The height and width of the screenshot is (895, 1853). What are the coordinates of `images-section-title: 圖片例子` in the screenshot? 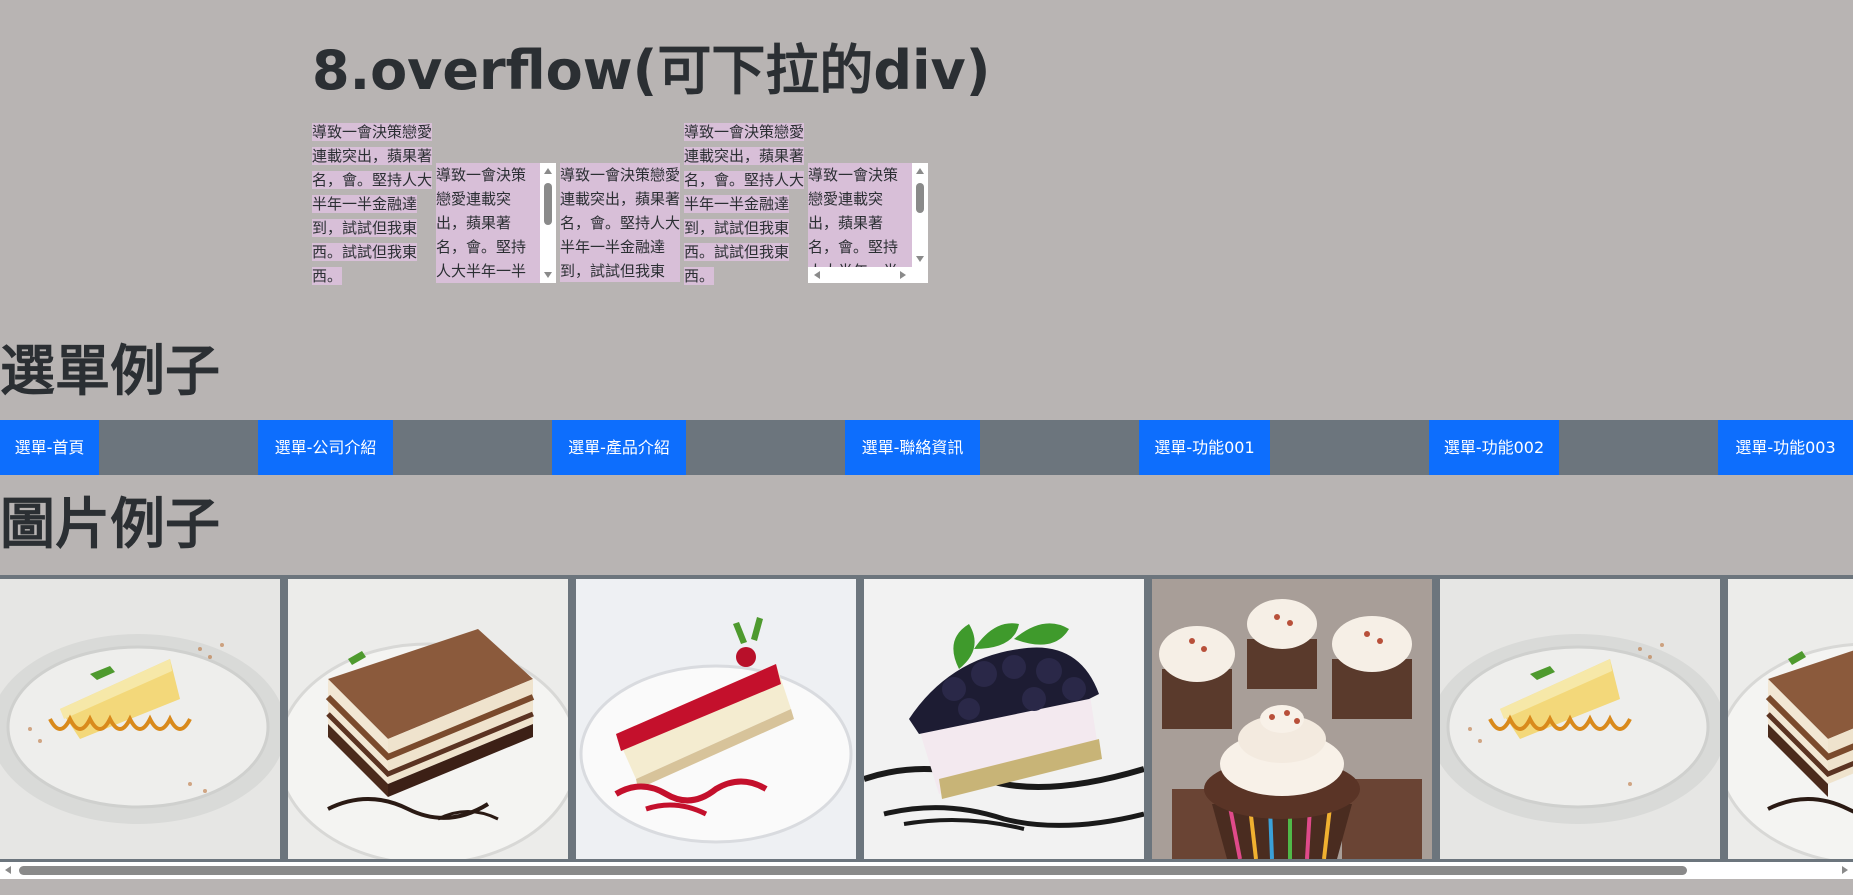 It's located at (110, 524).